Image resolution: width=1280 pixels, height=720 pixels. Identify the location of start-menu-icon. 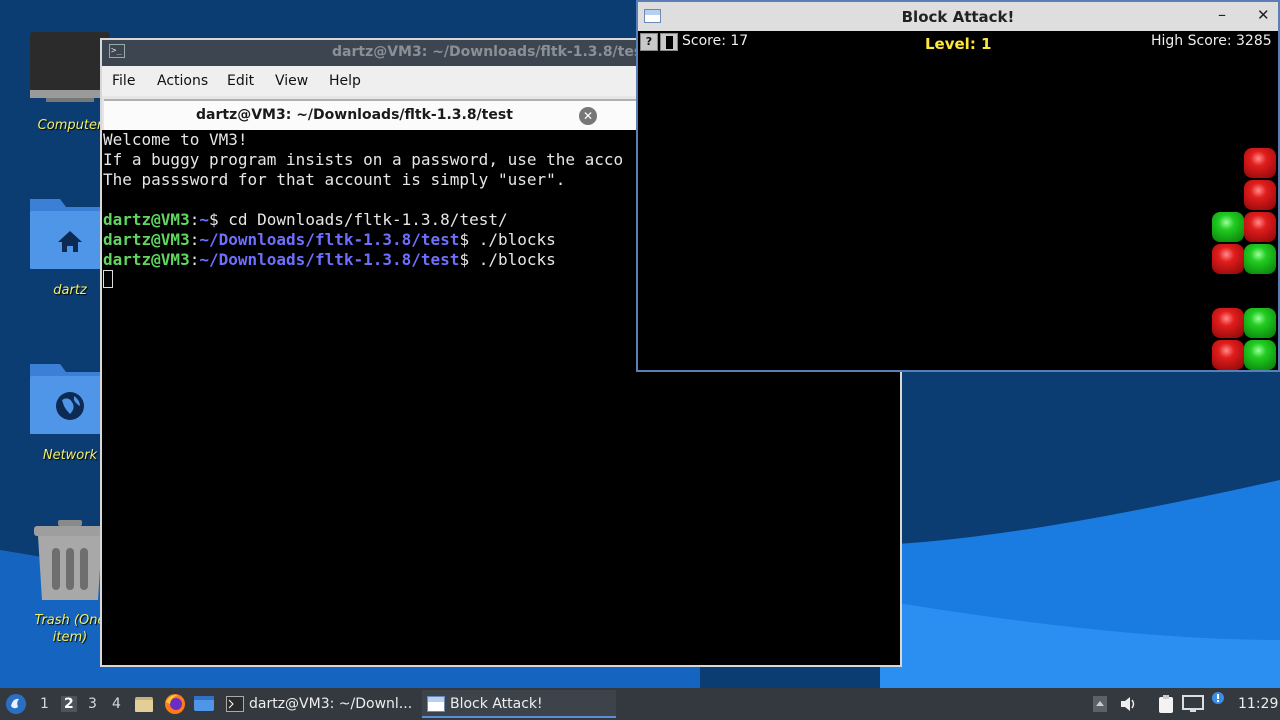
(16, 704).